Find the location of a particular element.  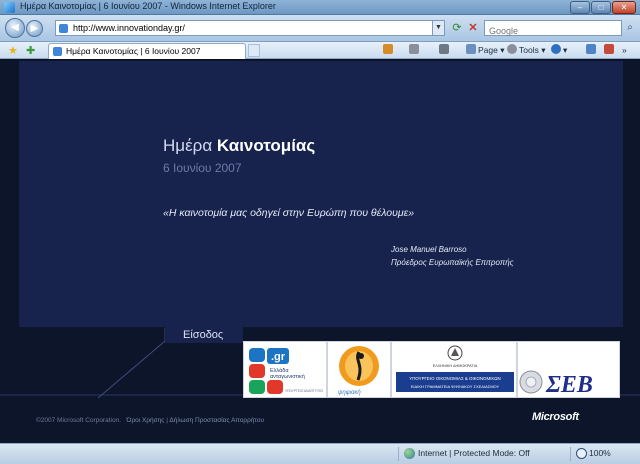

status-bar: Internet | Protected Mode: Off 100% is located at coordinates (320, 453).